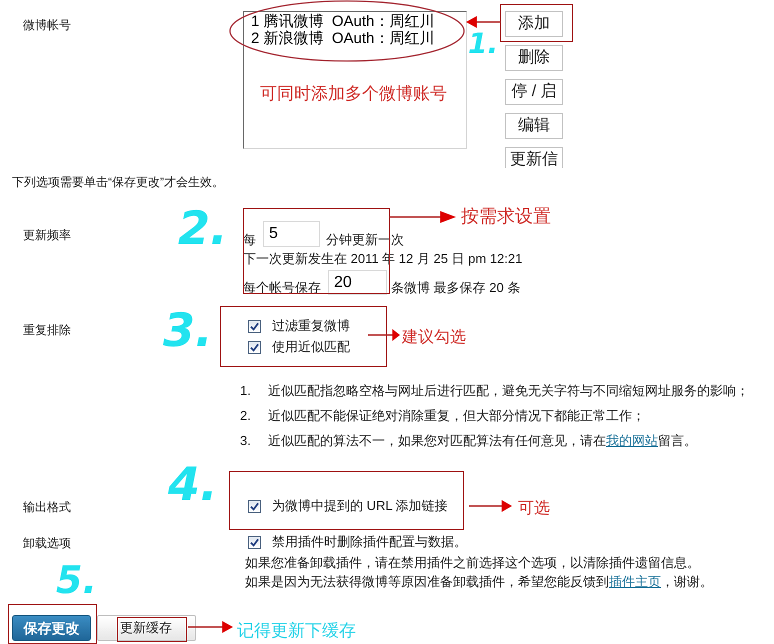  What do you see at coordinates (506, 216) in the screenshot?
I see `annotation-note: 按需求设置` at bounding box center [506, 216].